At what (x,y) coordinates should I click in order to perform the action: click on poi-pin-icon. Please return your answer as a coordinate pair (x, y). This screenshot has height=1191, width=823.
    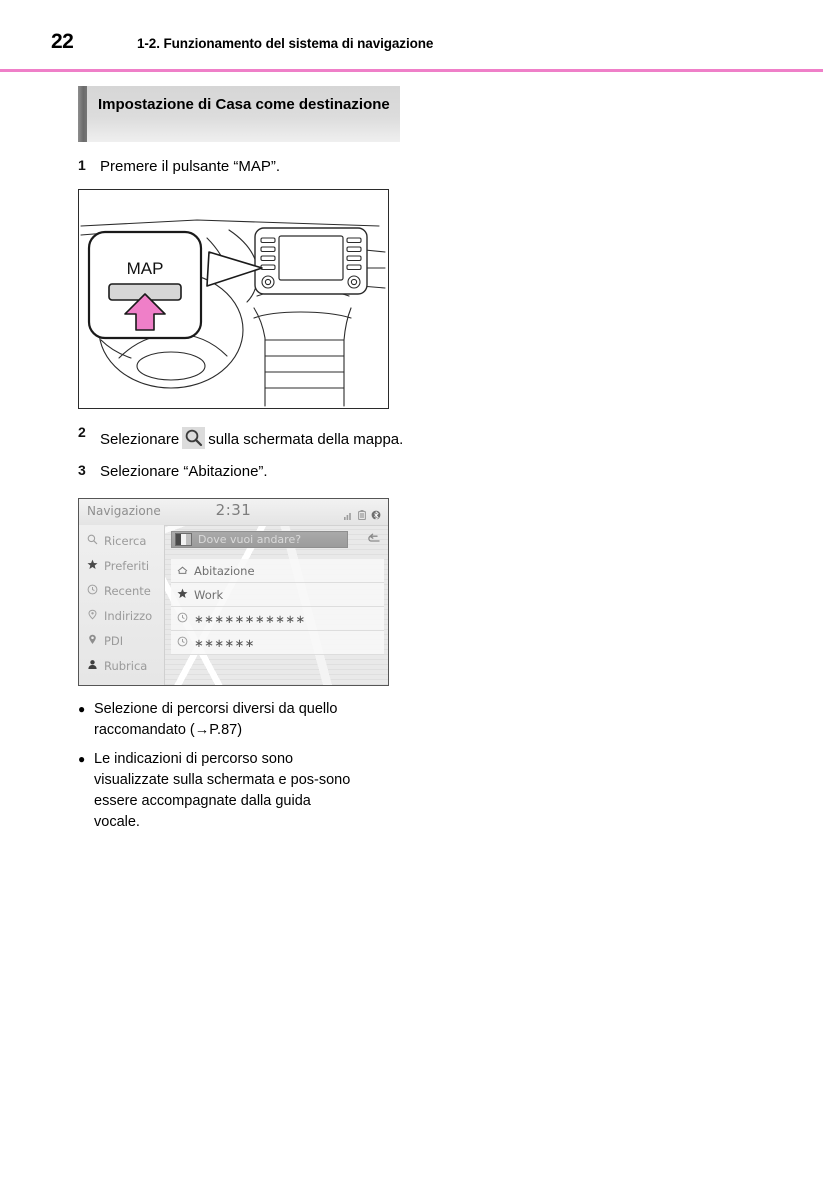
    Looking at the image, I should click on (92, 641).